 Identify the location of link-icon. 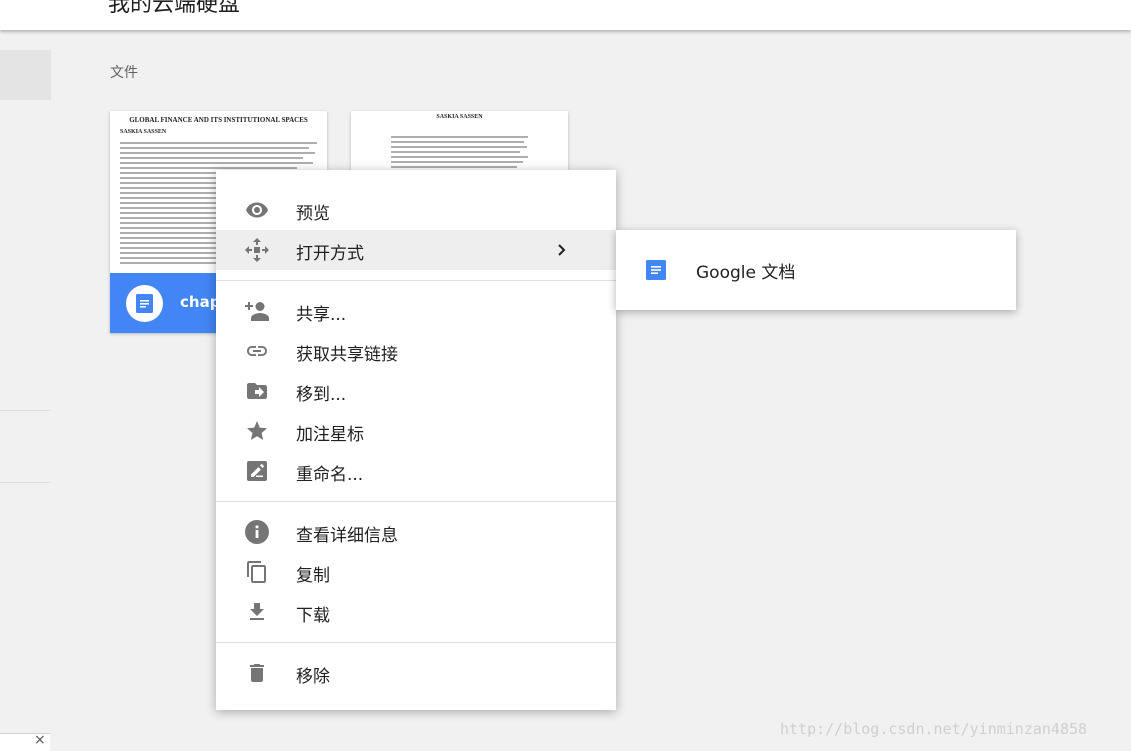
(257, 351).